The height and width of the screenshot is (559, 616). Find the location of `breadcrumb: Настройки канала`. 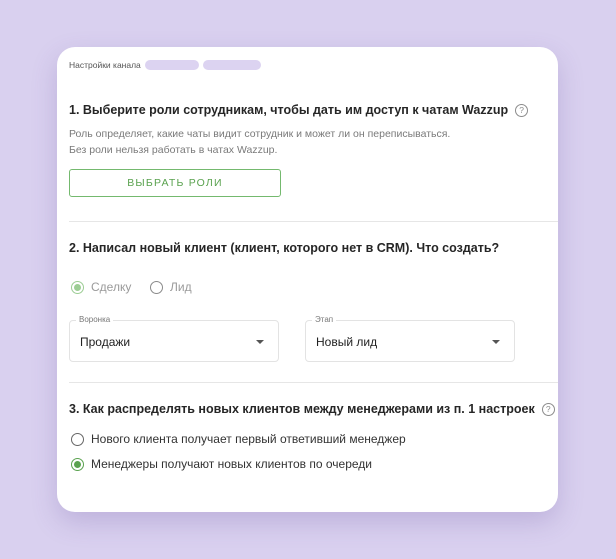

breadcrumb: Настройки канала is located at coordinates (165, 65).